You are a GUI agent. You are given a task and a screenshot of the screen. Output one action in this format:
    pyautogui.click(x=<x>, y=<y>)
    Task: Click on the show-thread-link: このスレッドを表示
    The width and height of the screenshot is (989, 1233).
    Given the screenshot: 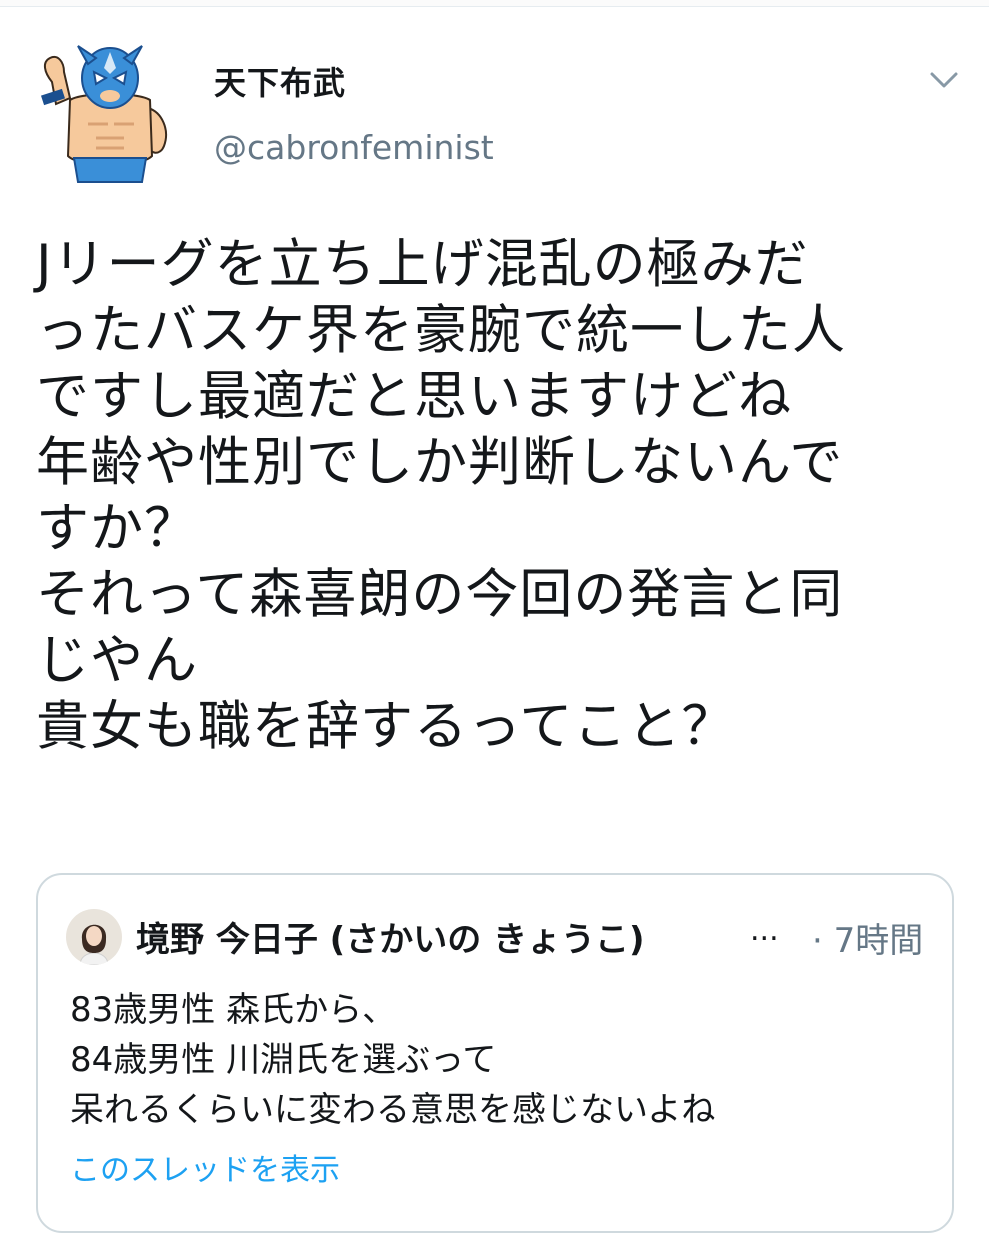 What is the action you would take?
    pyautogui.click(x=205, y=1167)
    